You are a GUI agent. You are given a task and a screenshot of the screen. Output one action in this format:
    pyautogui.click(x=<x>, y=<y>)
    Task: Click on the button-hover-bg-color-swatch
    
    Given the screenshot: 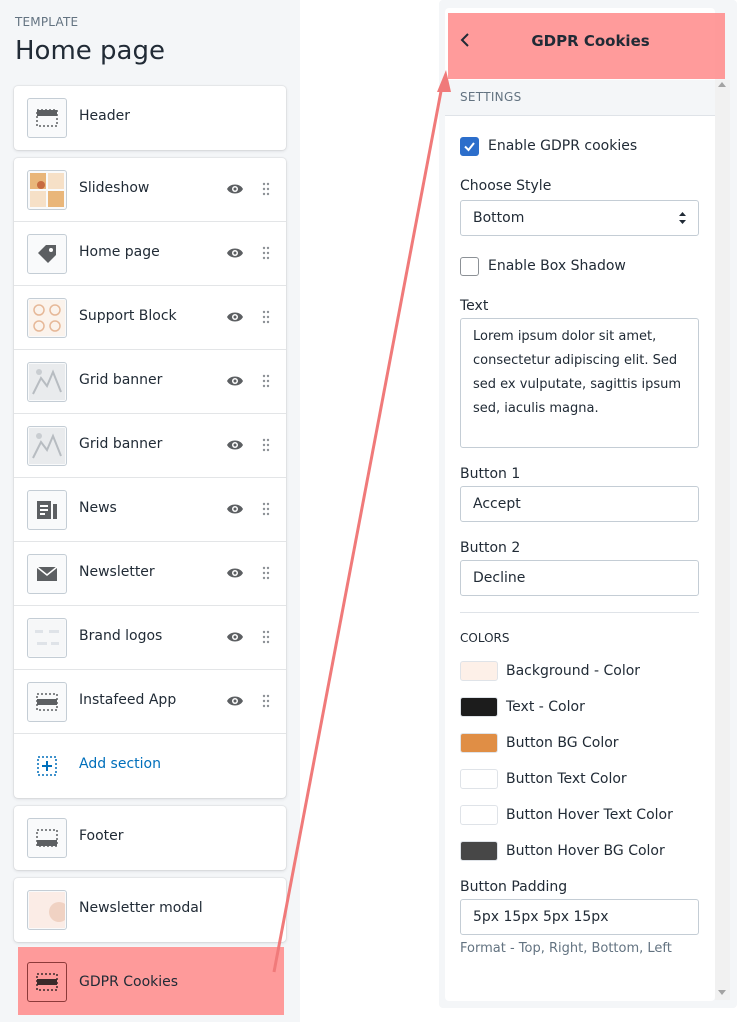 What is the action you would take?
    pyautogui.click(x=479, y=851)
    